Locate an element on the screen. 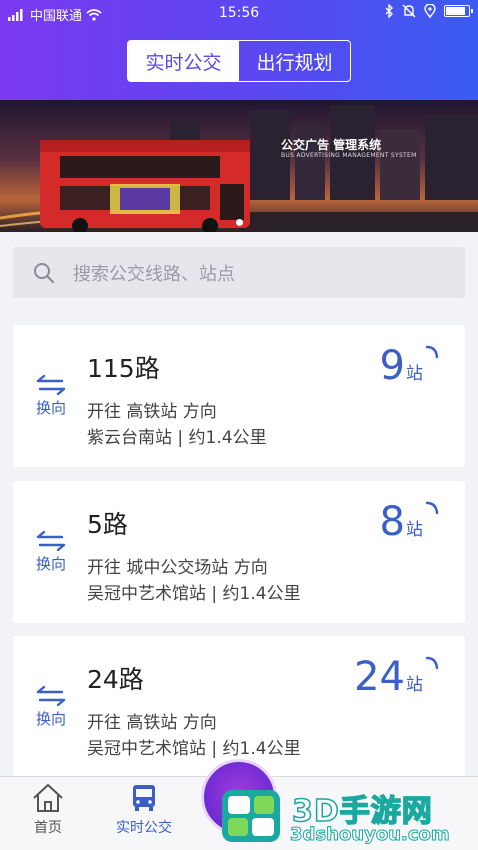 This screenshot has width=478, height=850. stops-away: 24 站 is located at coordinates (388, 677).